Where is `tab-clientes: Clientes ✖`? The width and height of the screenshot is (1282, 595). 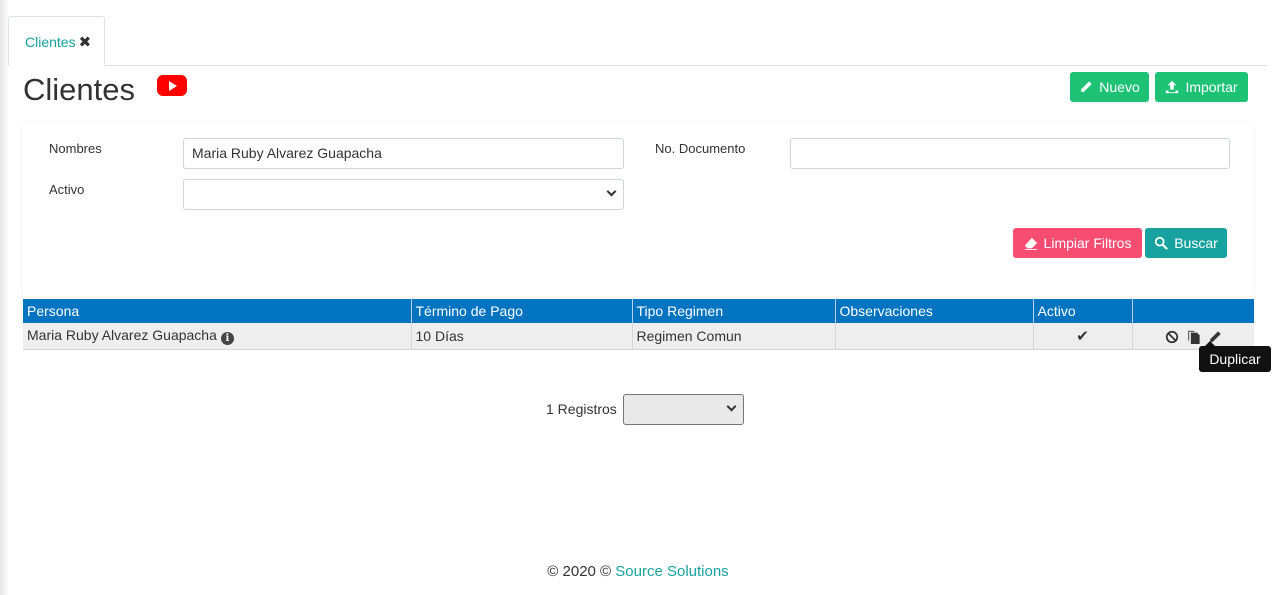
tab-clientes: Clientes ✖ is located at coordinates (56, 41).